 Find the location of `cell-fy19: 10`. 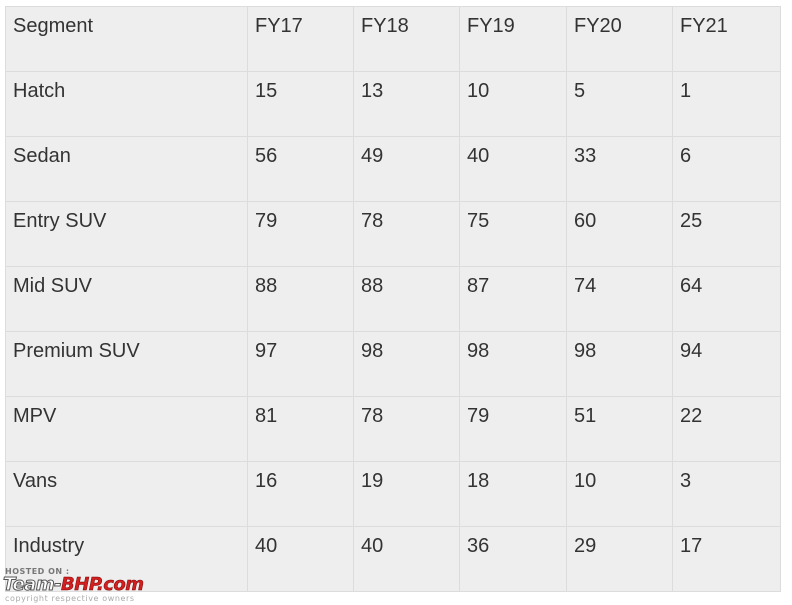

cell-fy19: 10 is located at coordinates (513, 104).